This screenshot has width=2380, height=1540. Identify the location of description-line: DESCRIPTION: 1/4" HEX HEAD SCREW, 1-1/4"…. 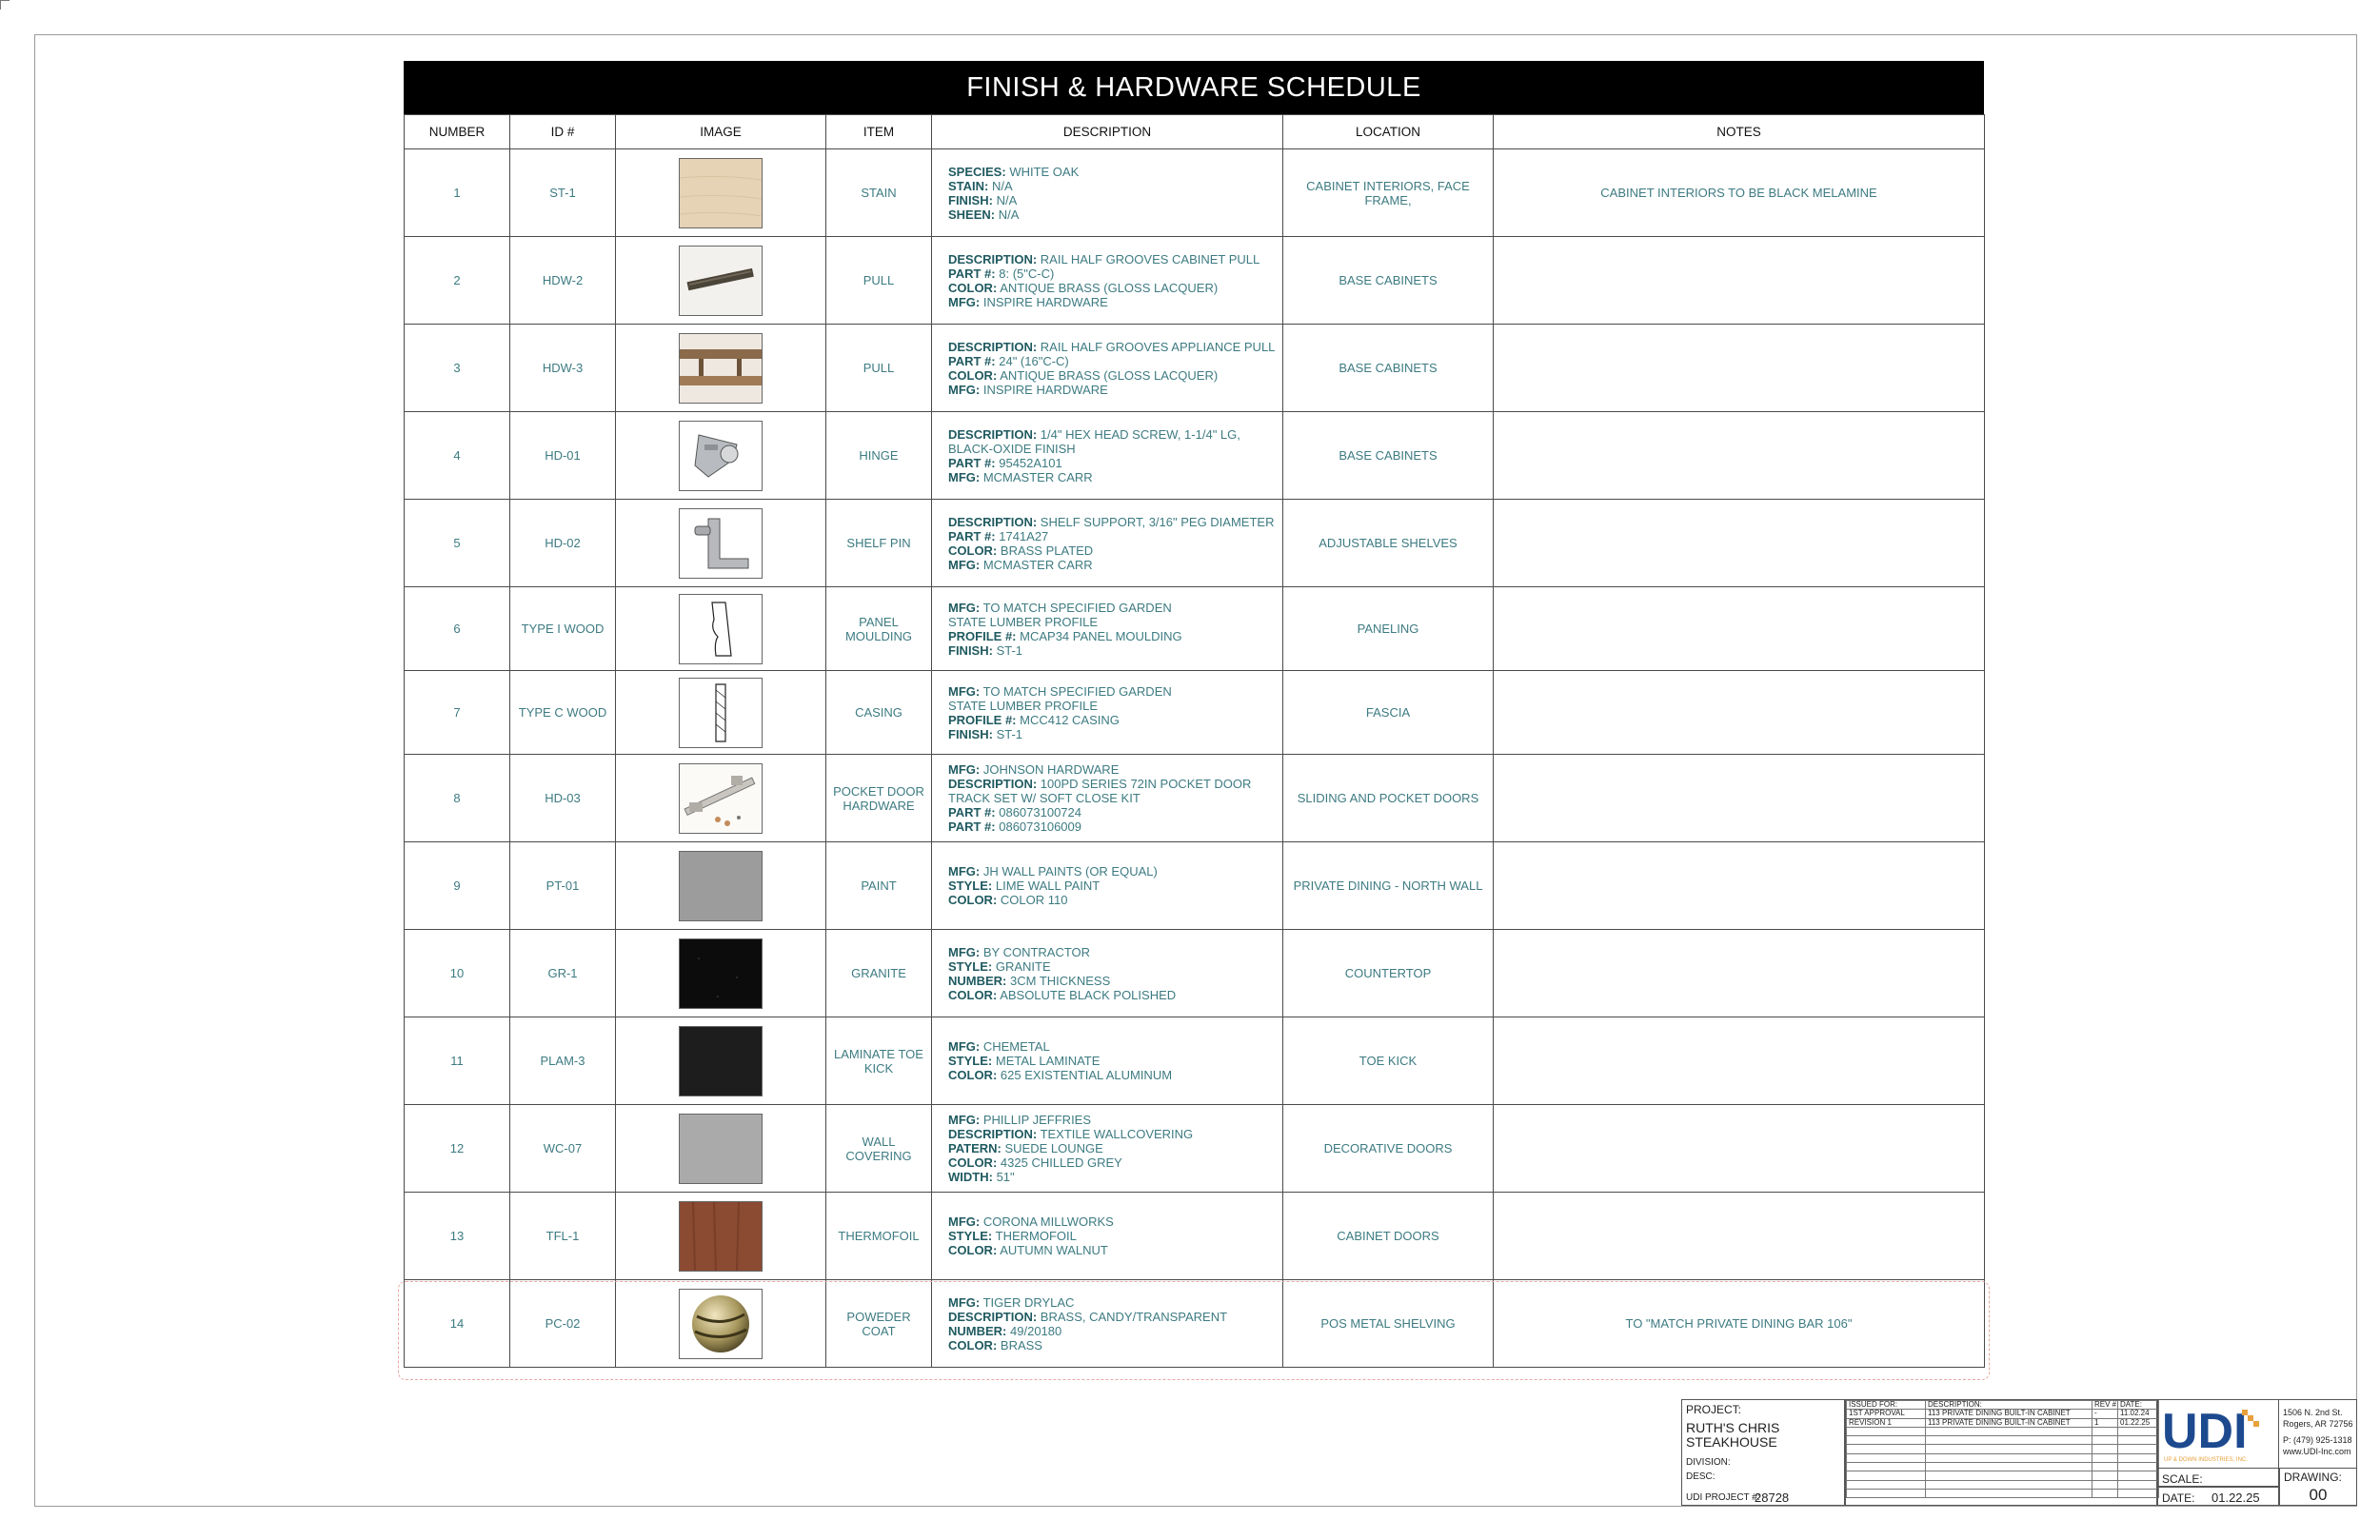
(1112, 434).